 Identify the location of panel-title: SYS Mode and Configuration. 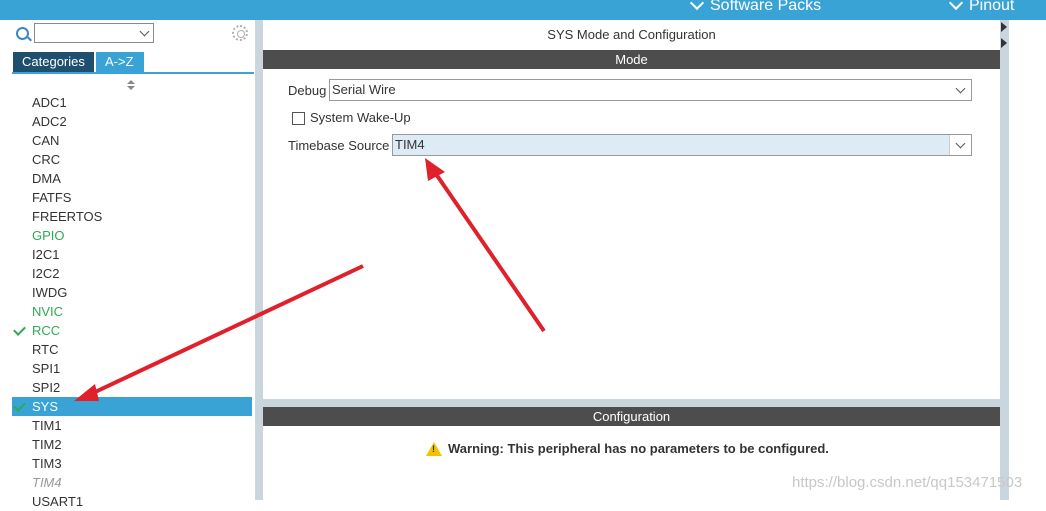
(631, 34).